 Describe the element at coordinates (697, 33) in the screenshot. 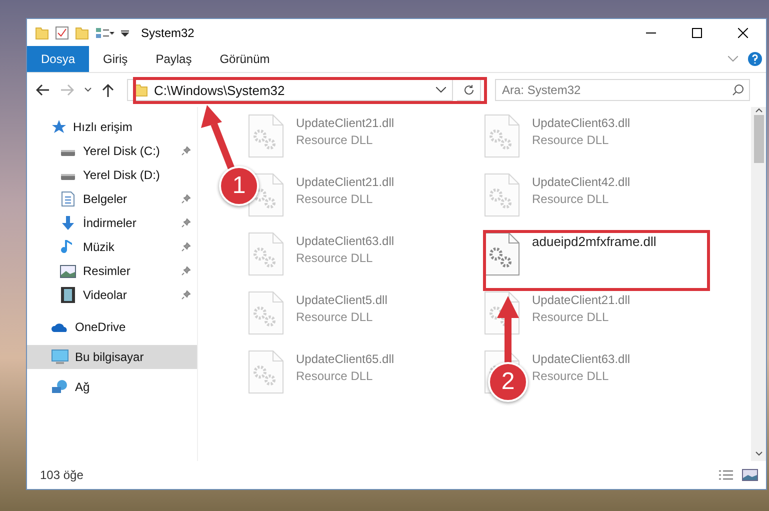

I see `maximize-icon` at that location.